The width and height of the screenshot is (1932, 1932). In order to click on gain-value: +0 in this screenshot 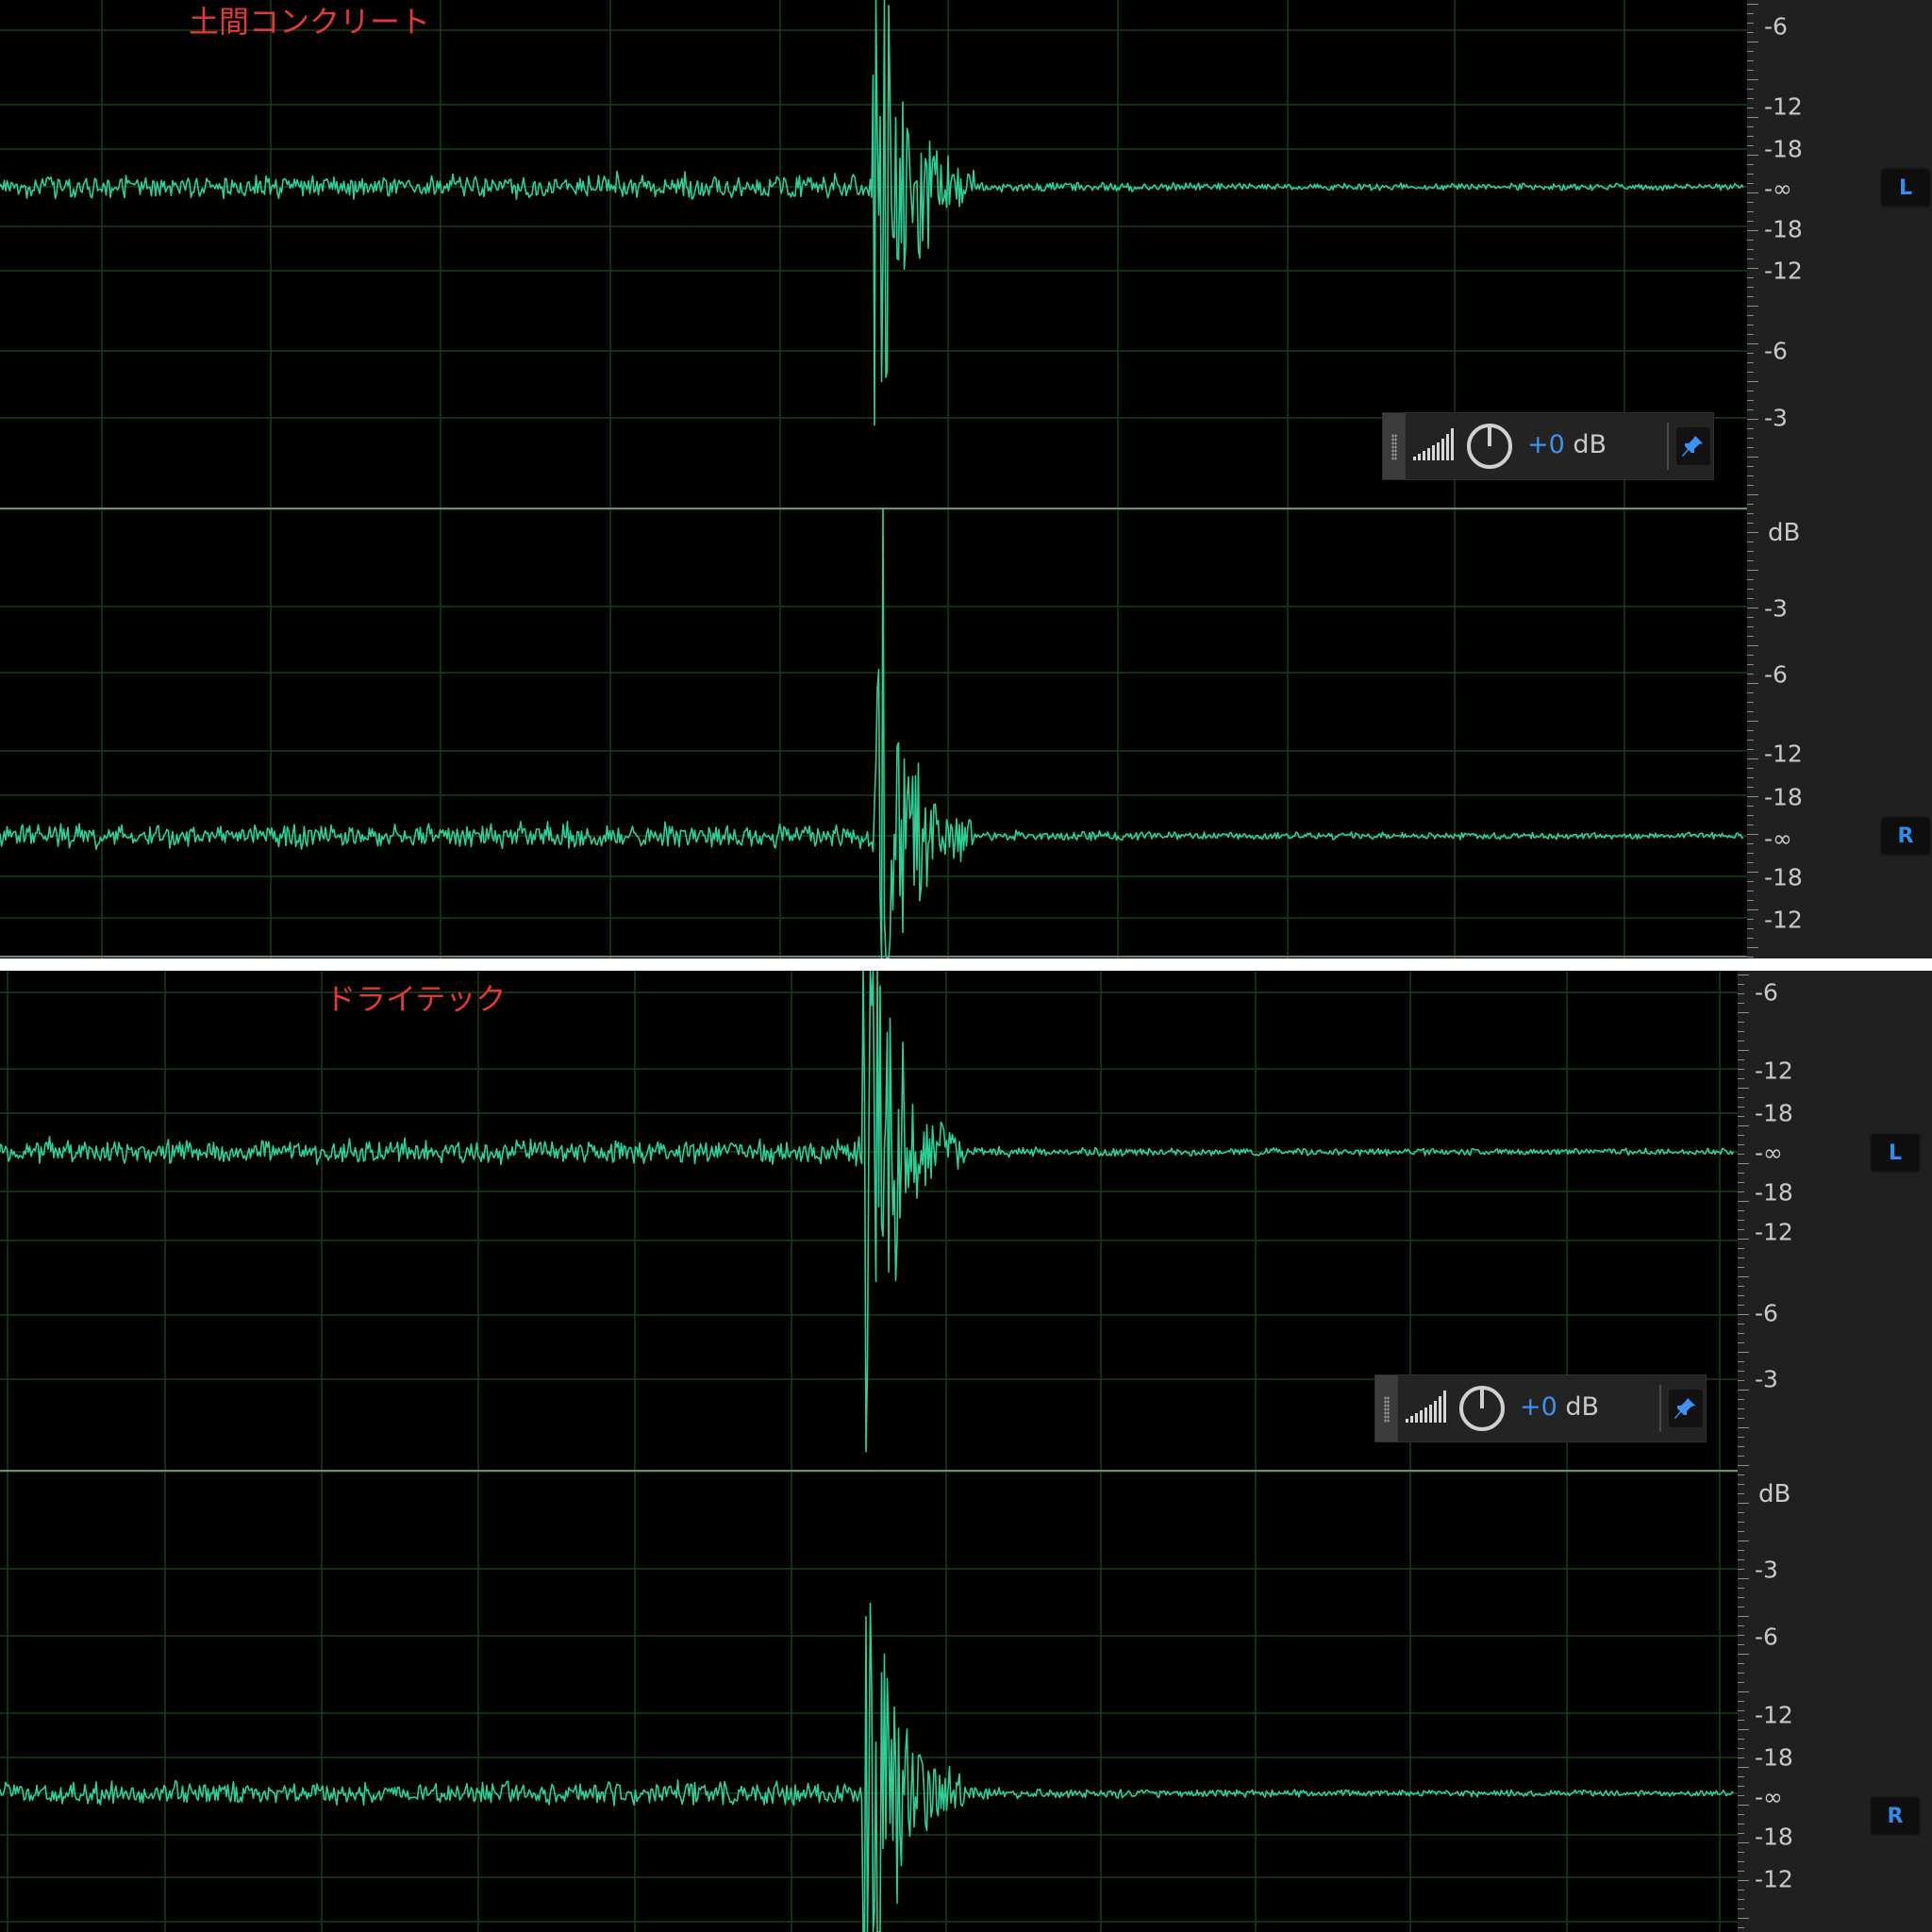, I will do `click(1539, 1407)`.